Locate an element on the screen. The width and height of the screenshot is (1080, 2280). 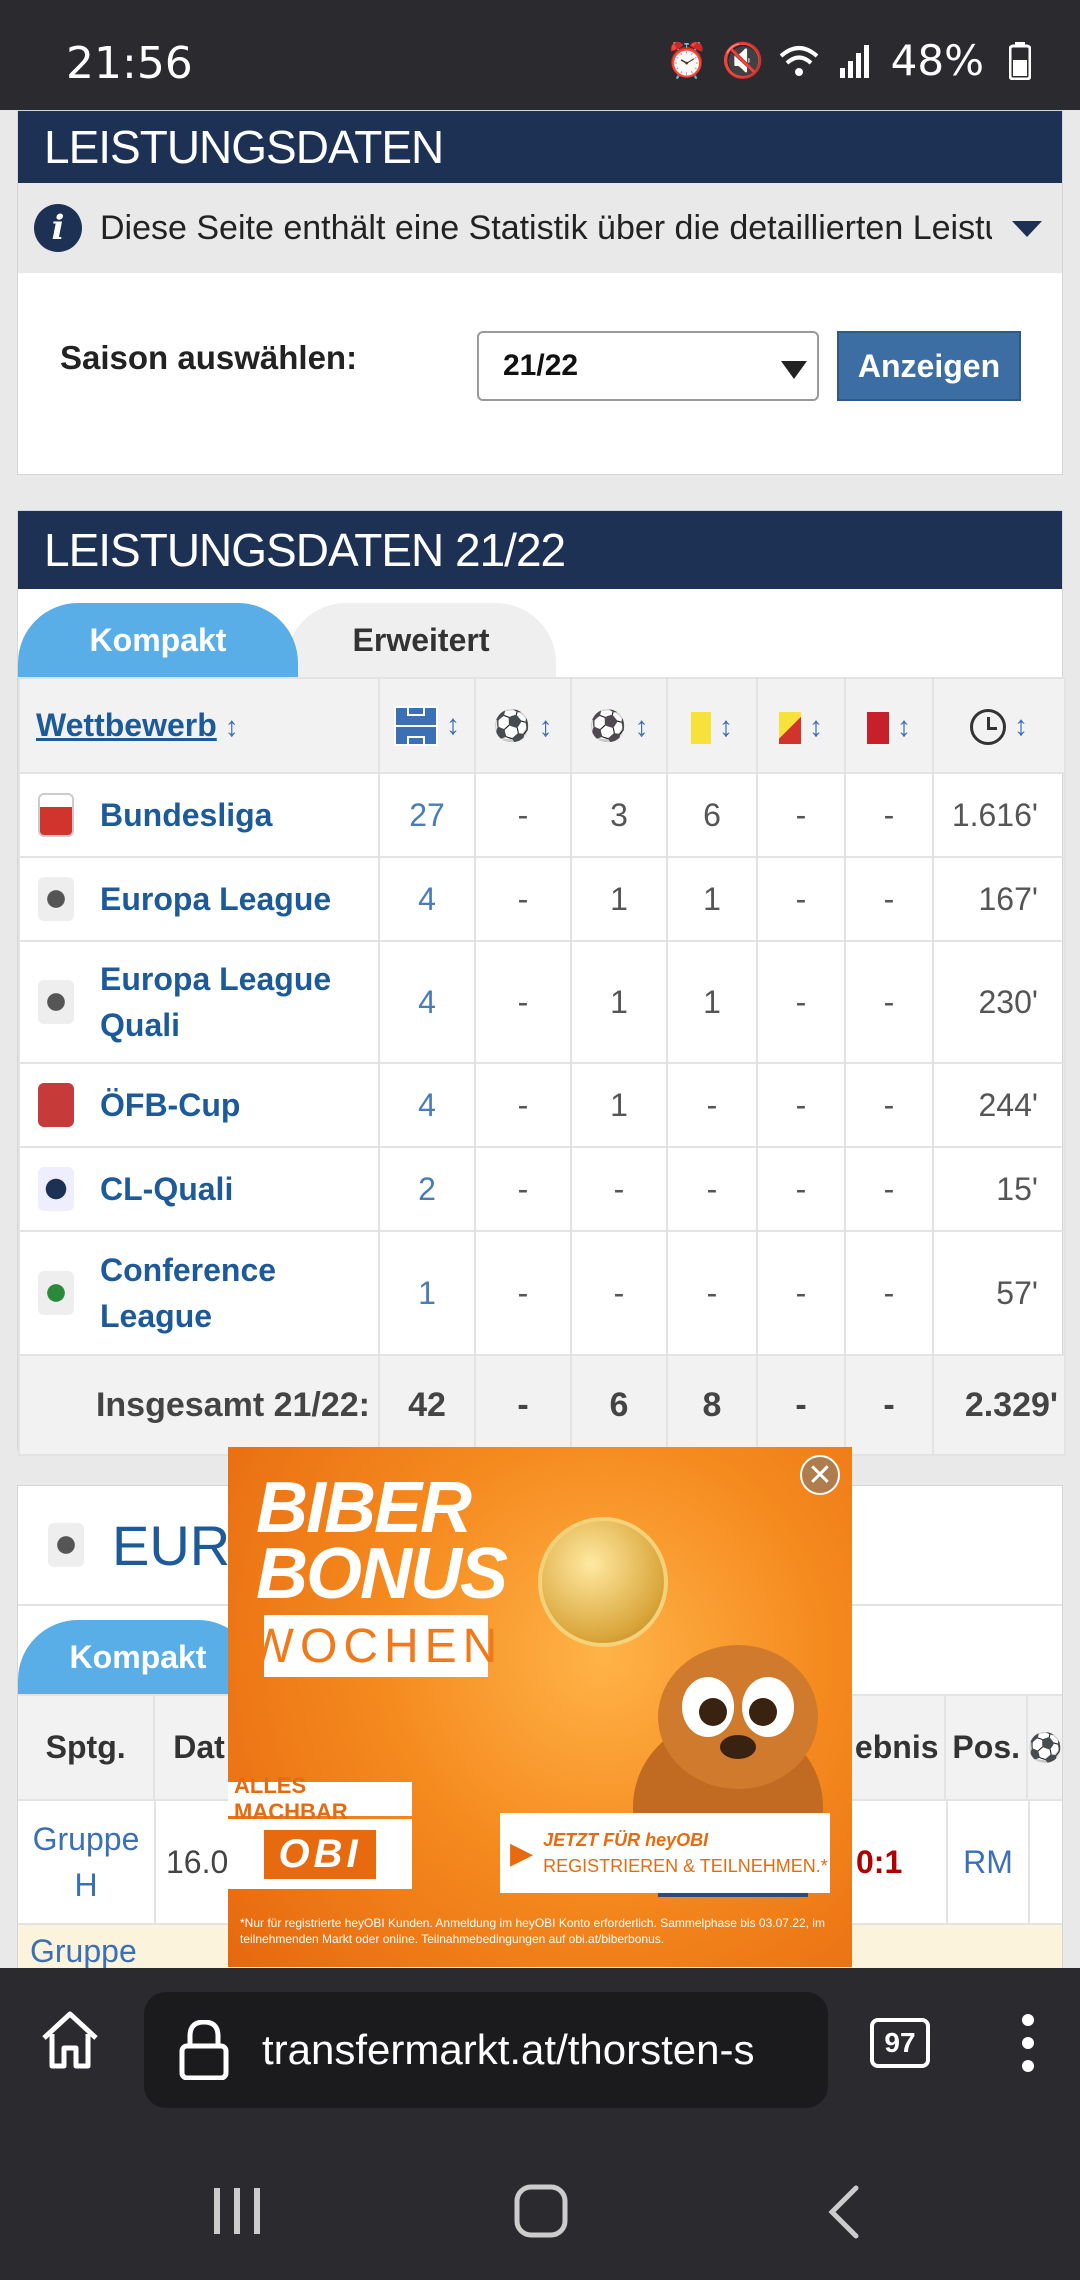
address-bar: transfermarkt.at/thorsten-s is located at coordinates (486, 2050).